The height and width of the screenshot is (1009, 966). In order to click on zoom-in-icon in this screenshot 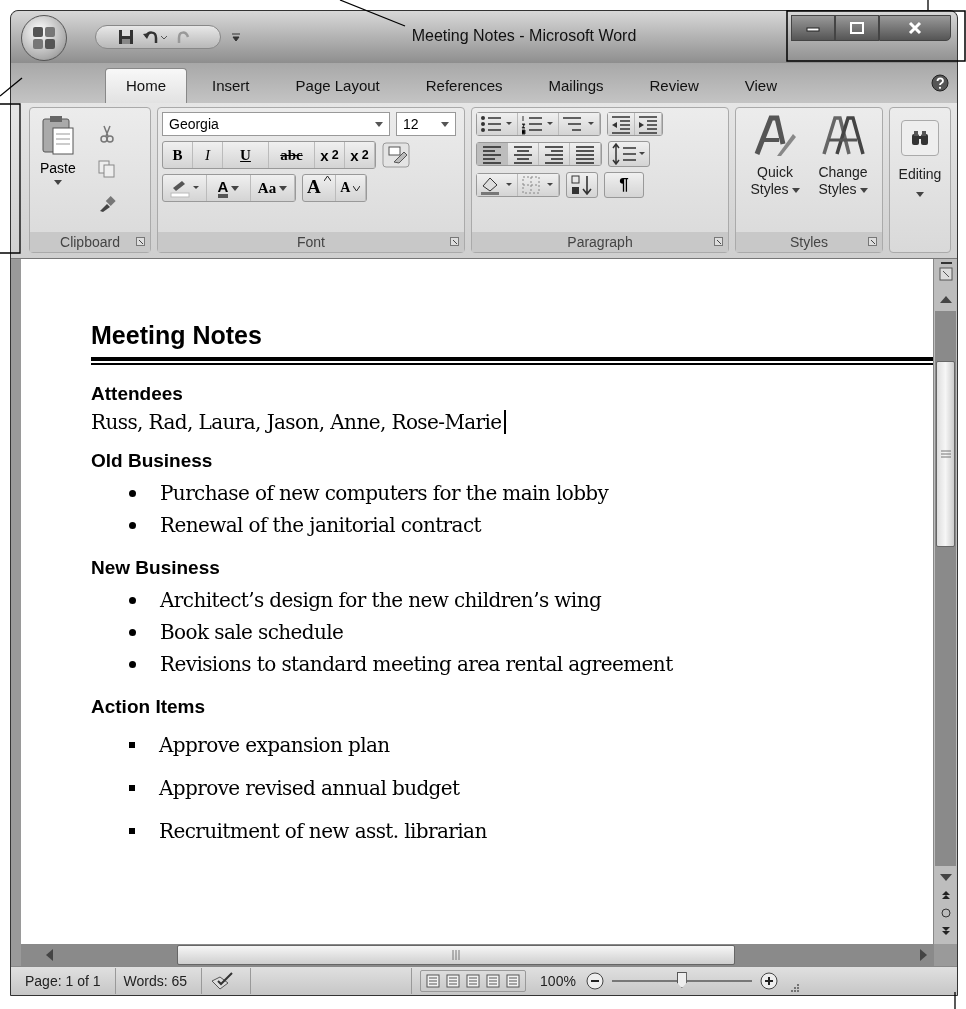, I will do `click(768, 981)`.